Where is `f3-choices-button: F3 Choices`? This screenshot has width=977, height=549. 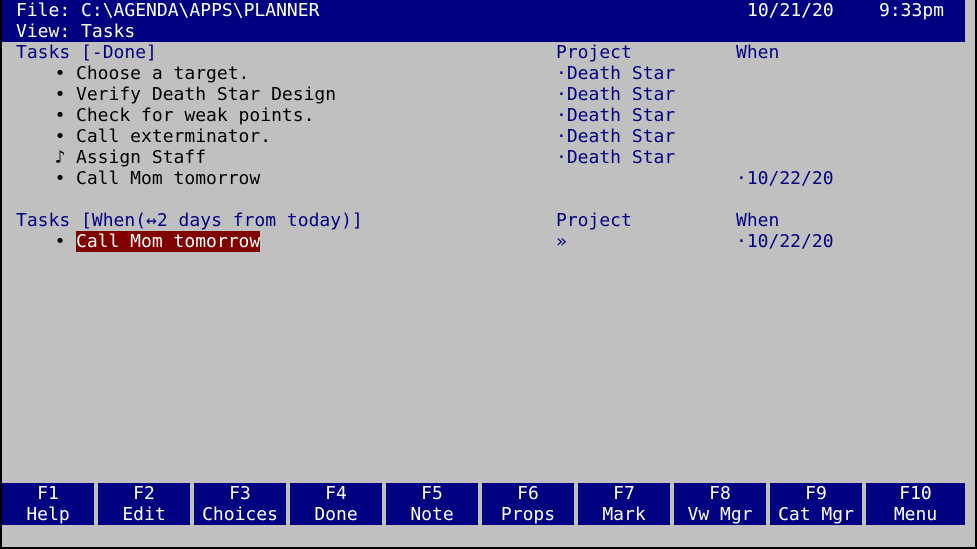
f3-choices-button: F3 Choices is located at coordinates (240, 504).